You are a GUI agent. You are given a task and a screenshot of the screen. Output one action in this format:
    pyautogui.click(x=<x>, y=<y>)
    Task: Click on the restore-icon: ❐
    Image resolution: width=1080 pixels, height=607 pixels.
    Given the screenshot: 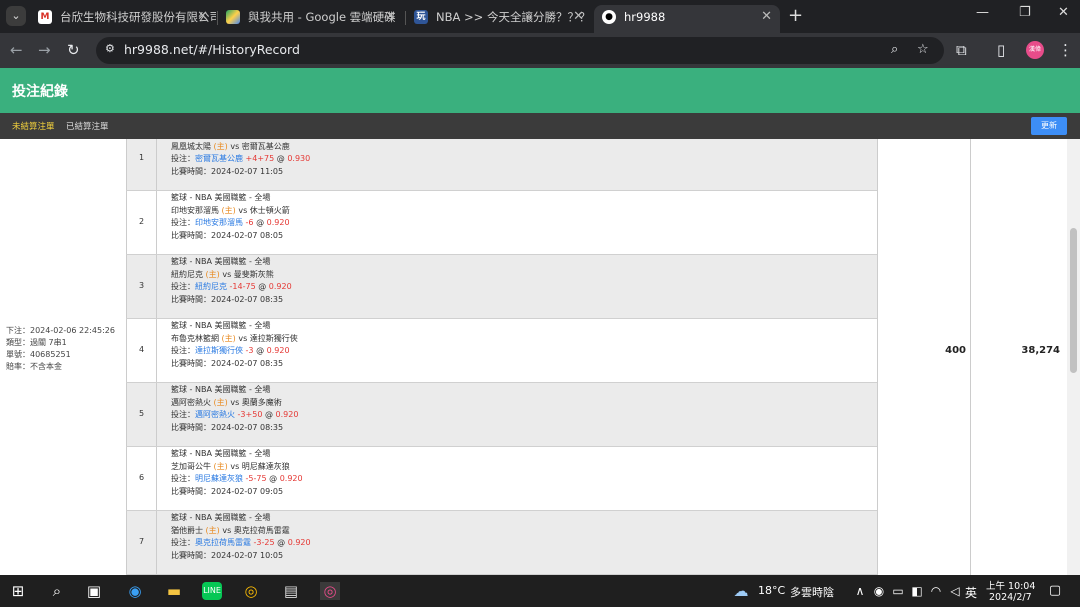 What is the action you would take?
    pyautogui.click(x=1025, y=12)
    